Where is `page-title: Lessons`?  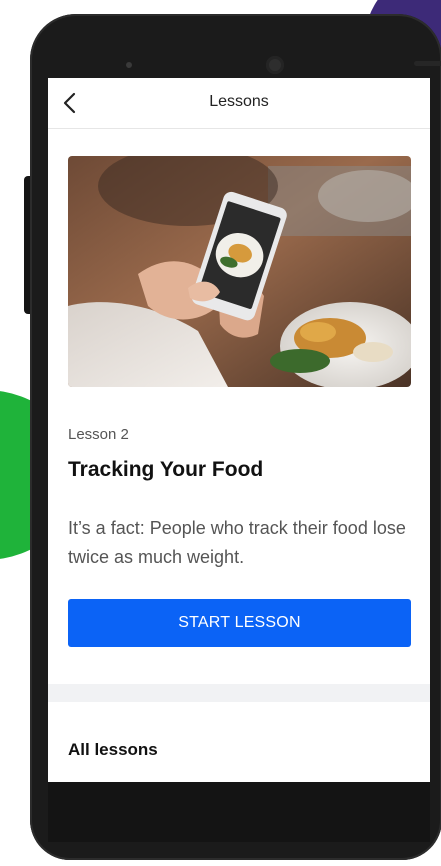
page-title: Lessons is located at coordinates (239, 101).